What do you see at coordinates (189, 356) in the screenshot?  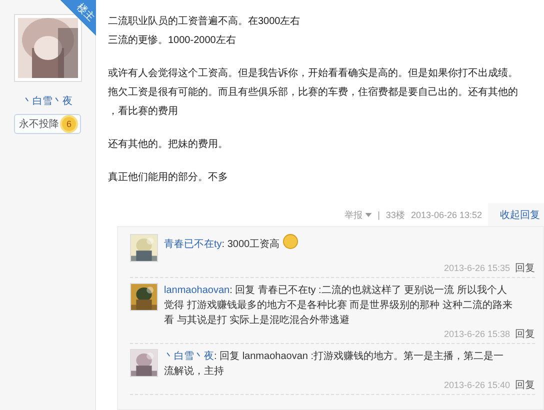 I see `reply-username-link: 丶白雪丶夜` at bounding box center [189, 356].